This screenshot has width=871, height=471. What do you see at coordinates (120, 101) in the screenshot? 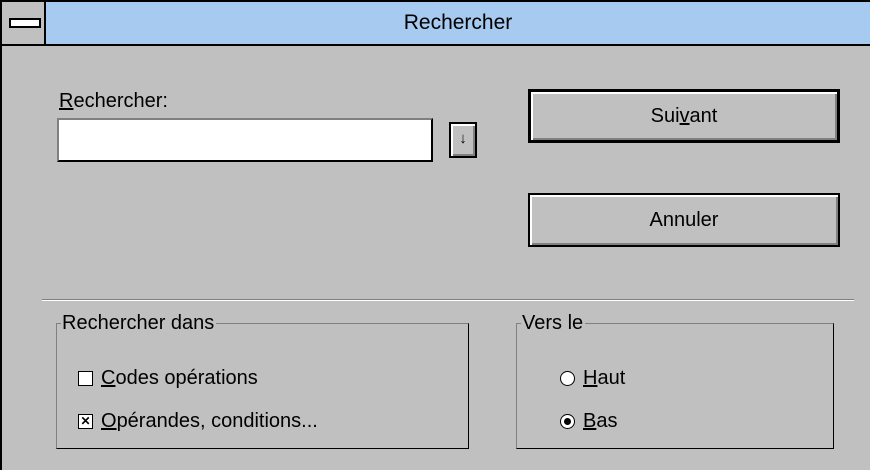
I see `search-label-text: echercher:` at bounding box center [120, 101].